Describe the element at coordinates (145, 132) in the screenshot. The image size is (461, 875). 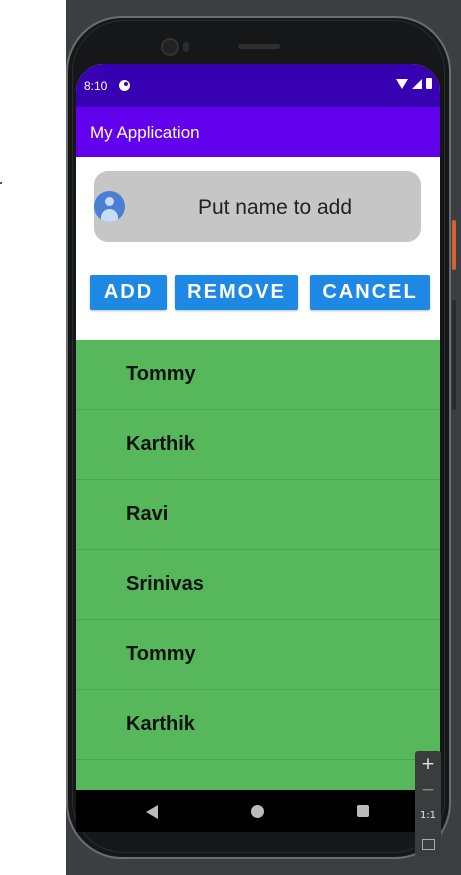
I see `app-title: My Application` at that location.